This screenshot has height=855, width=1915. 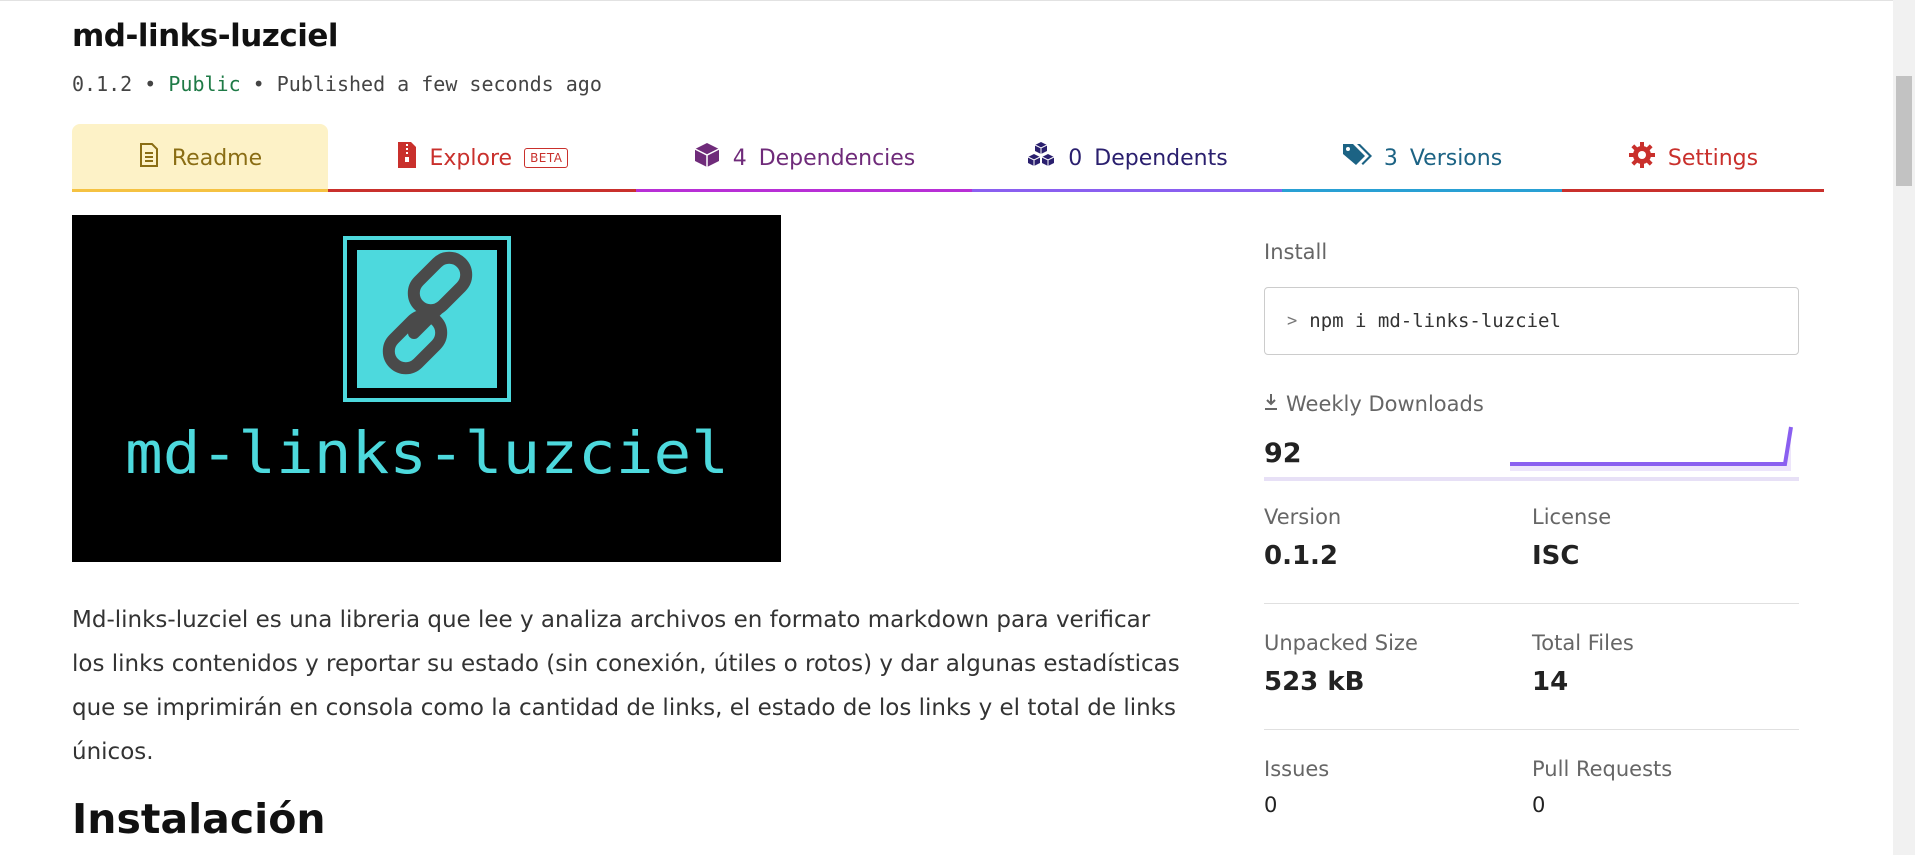 I want to click on tab-dependents: 0 Dependents, so click(x=1127, y=158).